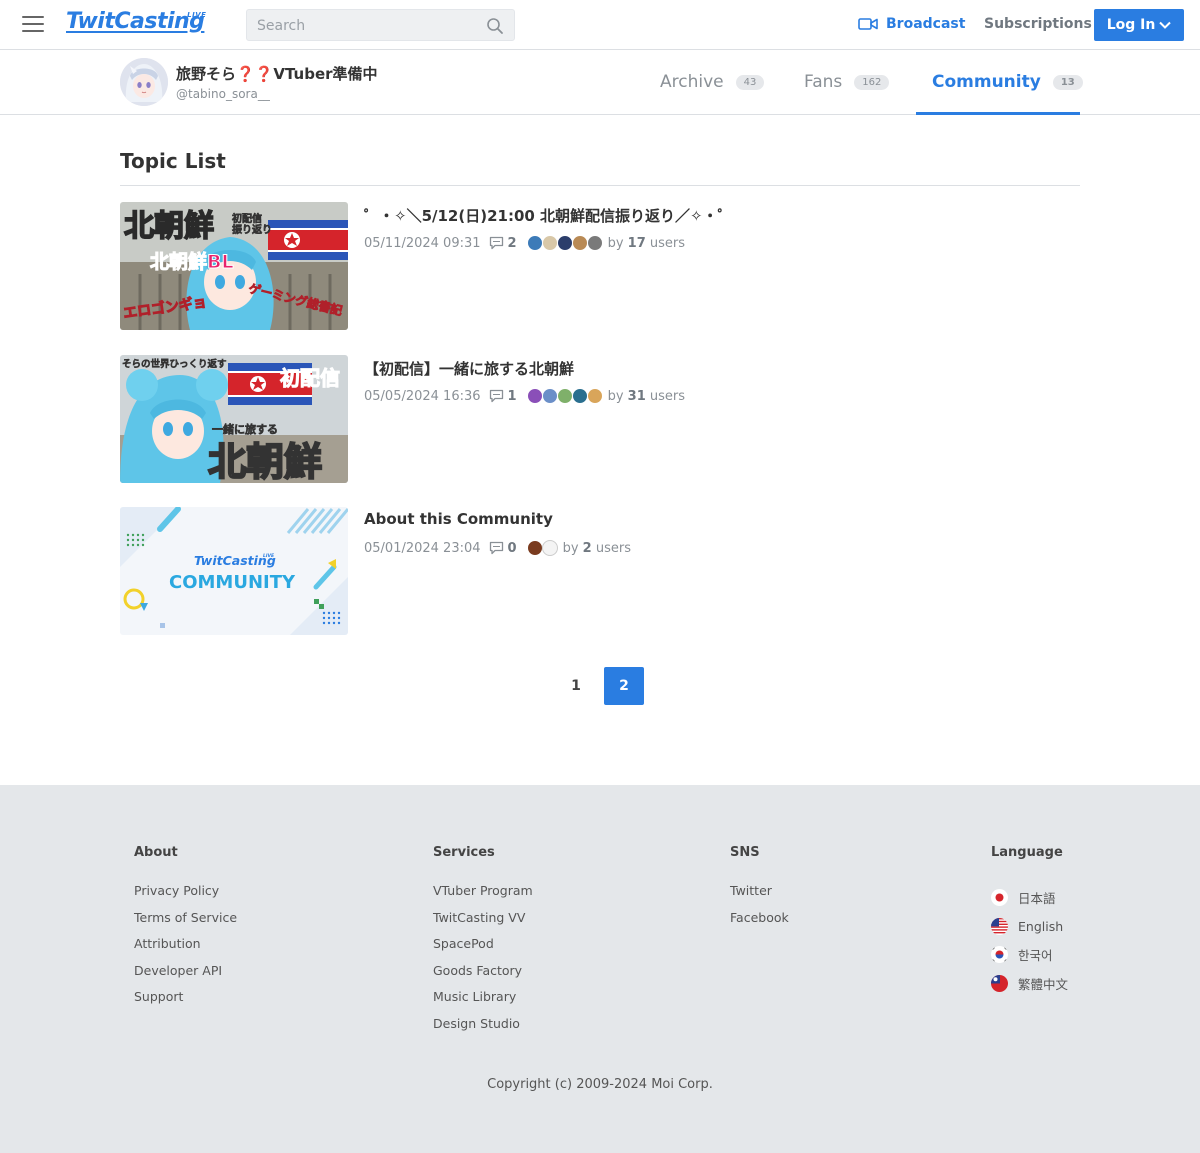 Image resolution: width=1200 pixels, height=1153 pixels. I want to click on login-button: Log In, so click(1139, 25).